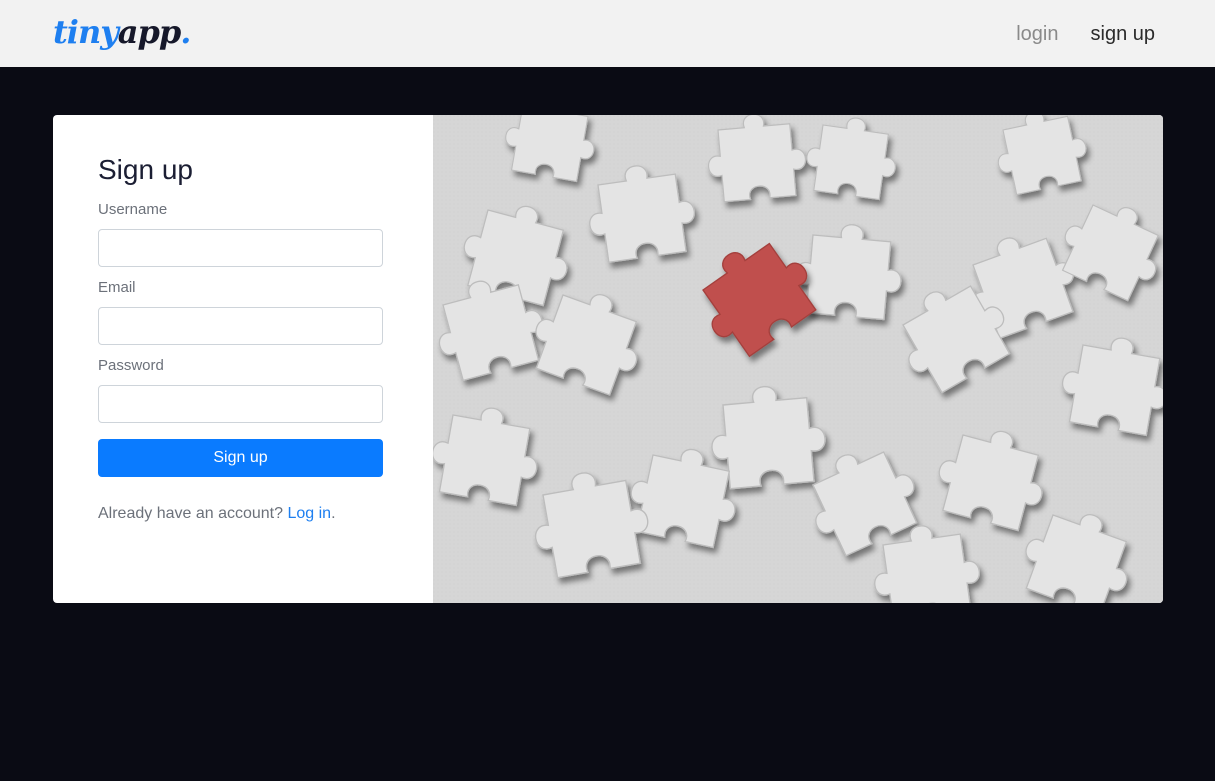 The width and height of the screenshot is (1215, 781). What do you see at coordinates (240, 458) in the screenshot?
I see `signup-submit-button: Sign up` at bounding box center [240, 458].